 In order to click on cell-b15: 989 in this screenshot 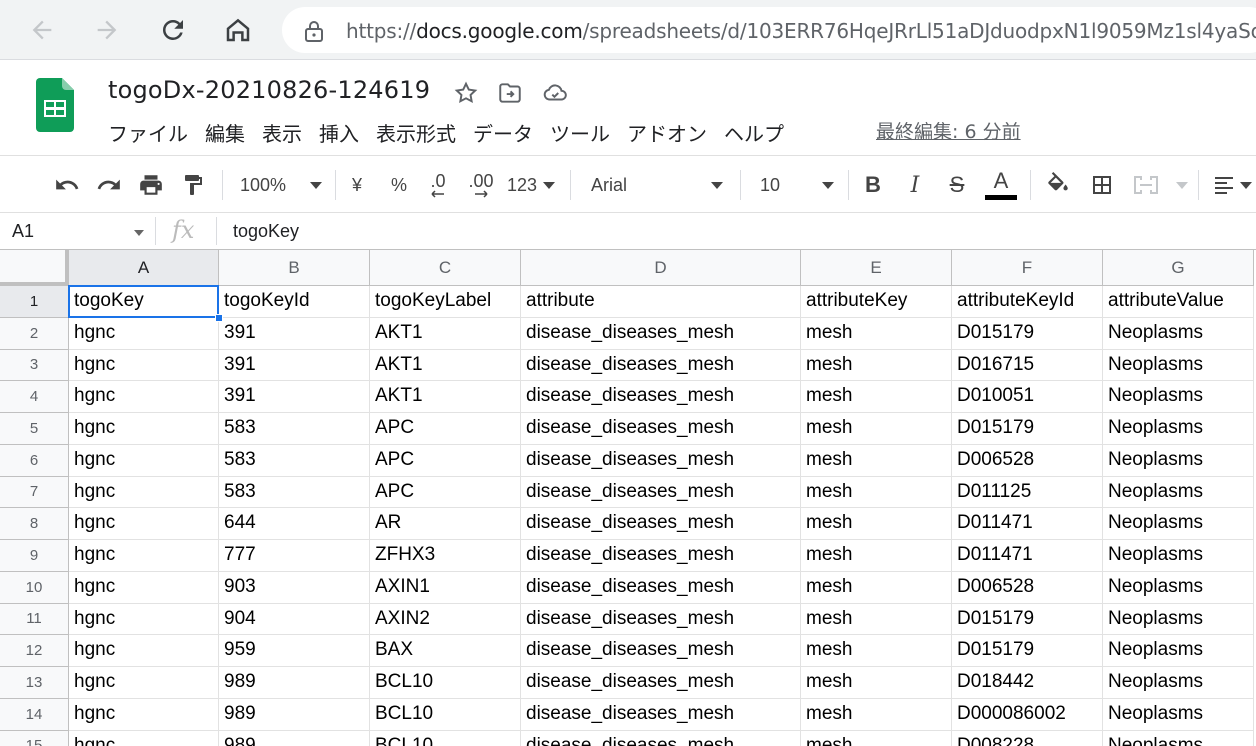, I will do `click(294, 738)`.